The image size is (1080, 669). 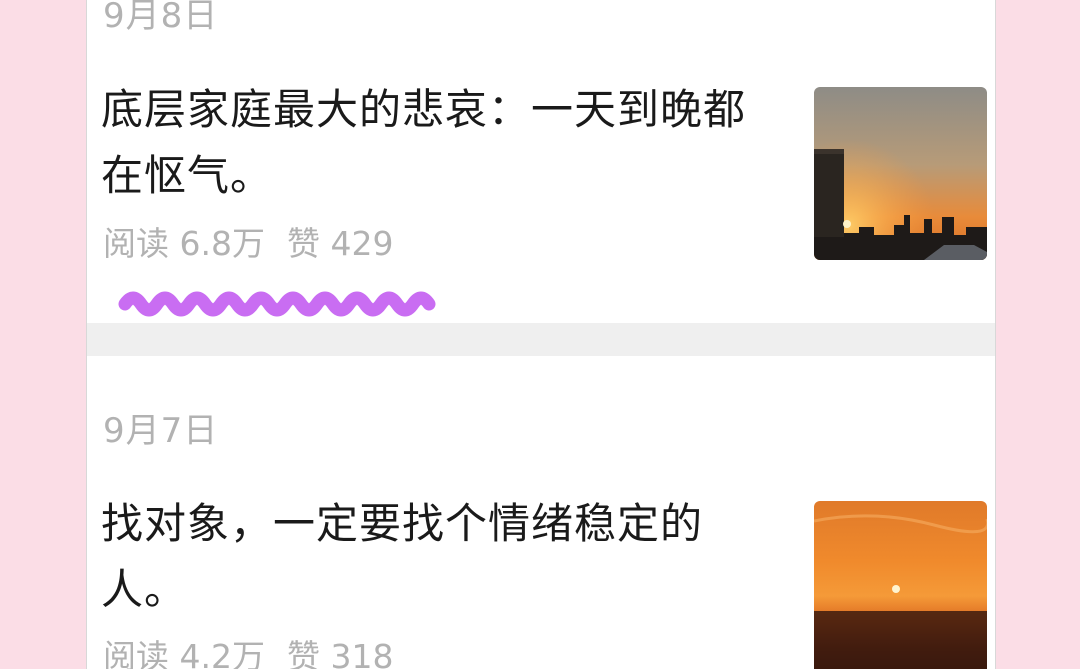 I want to click on like-count: 赞 429, so click(x=340, y=243).